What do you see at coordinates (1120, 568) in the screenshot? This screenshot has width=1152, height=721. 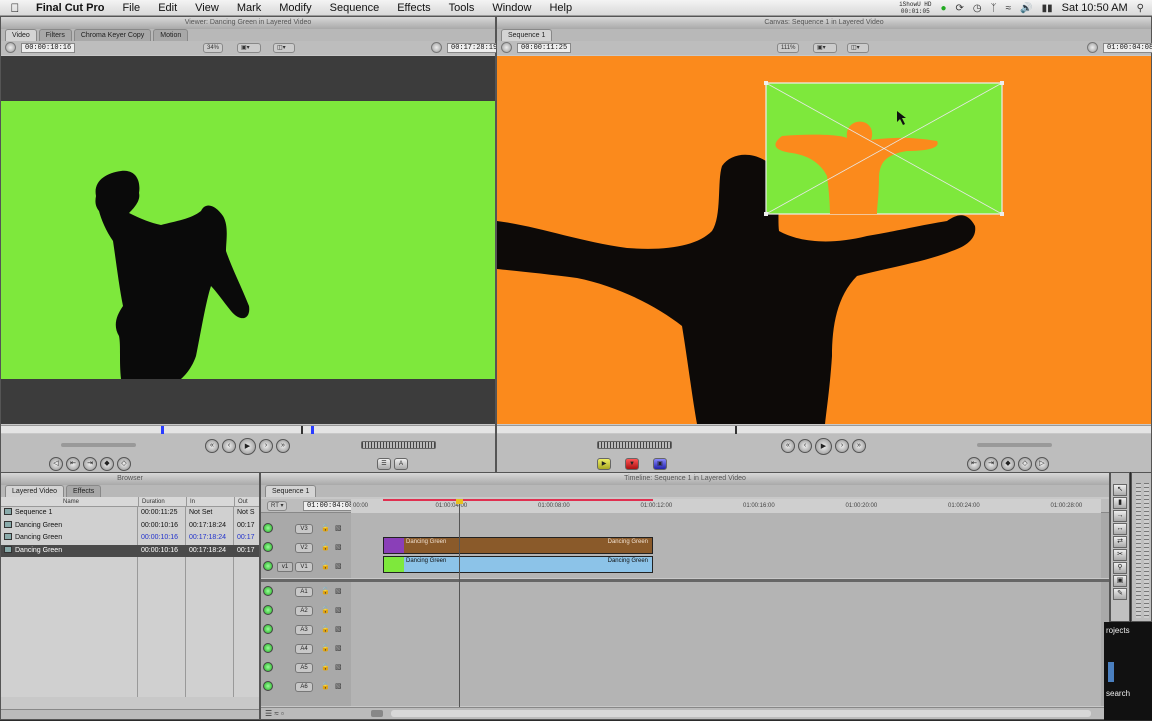 I see `zoom-tool-icon: ⚲` at bounding box center [1120, 568].